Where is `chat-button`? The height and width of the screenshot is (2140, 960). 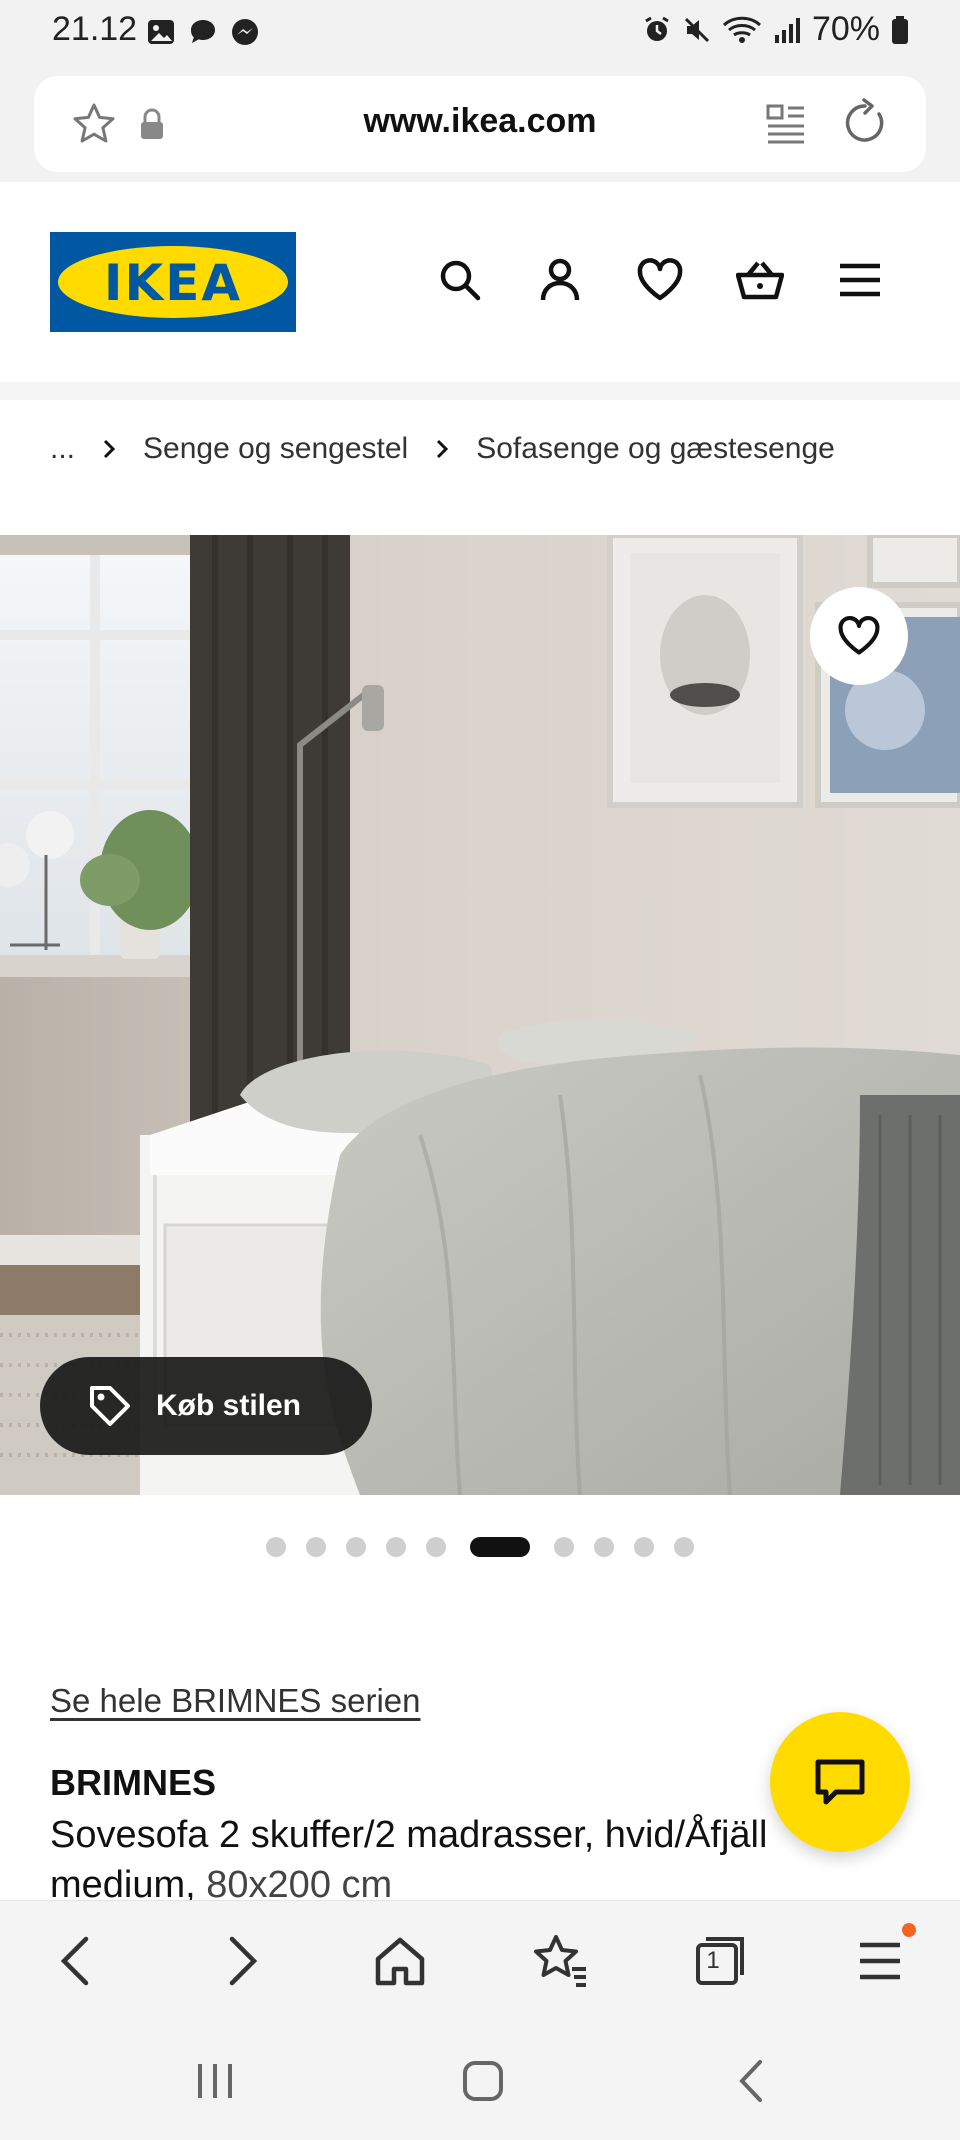
chat-button is located at coordinates (840, 1782).